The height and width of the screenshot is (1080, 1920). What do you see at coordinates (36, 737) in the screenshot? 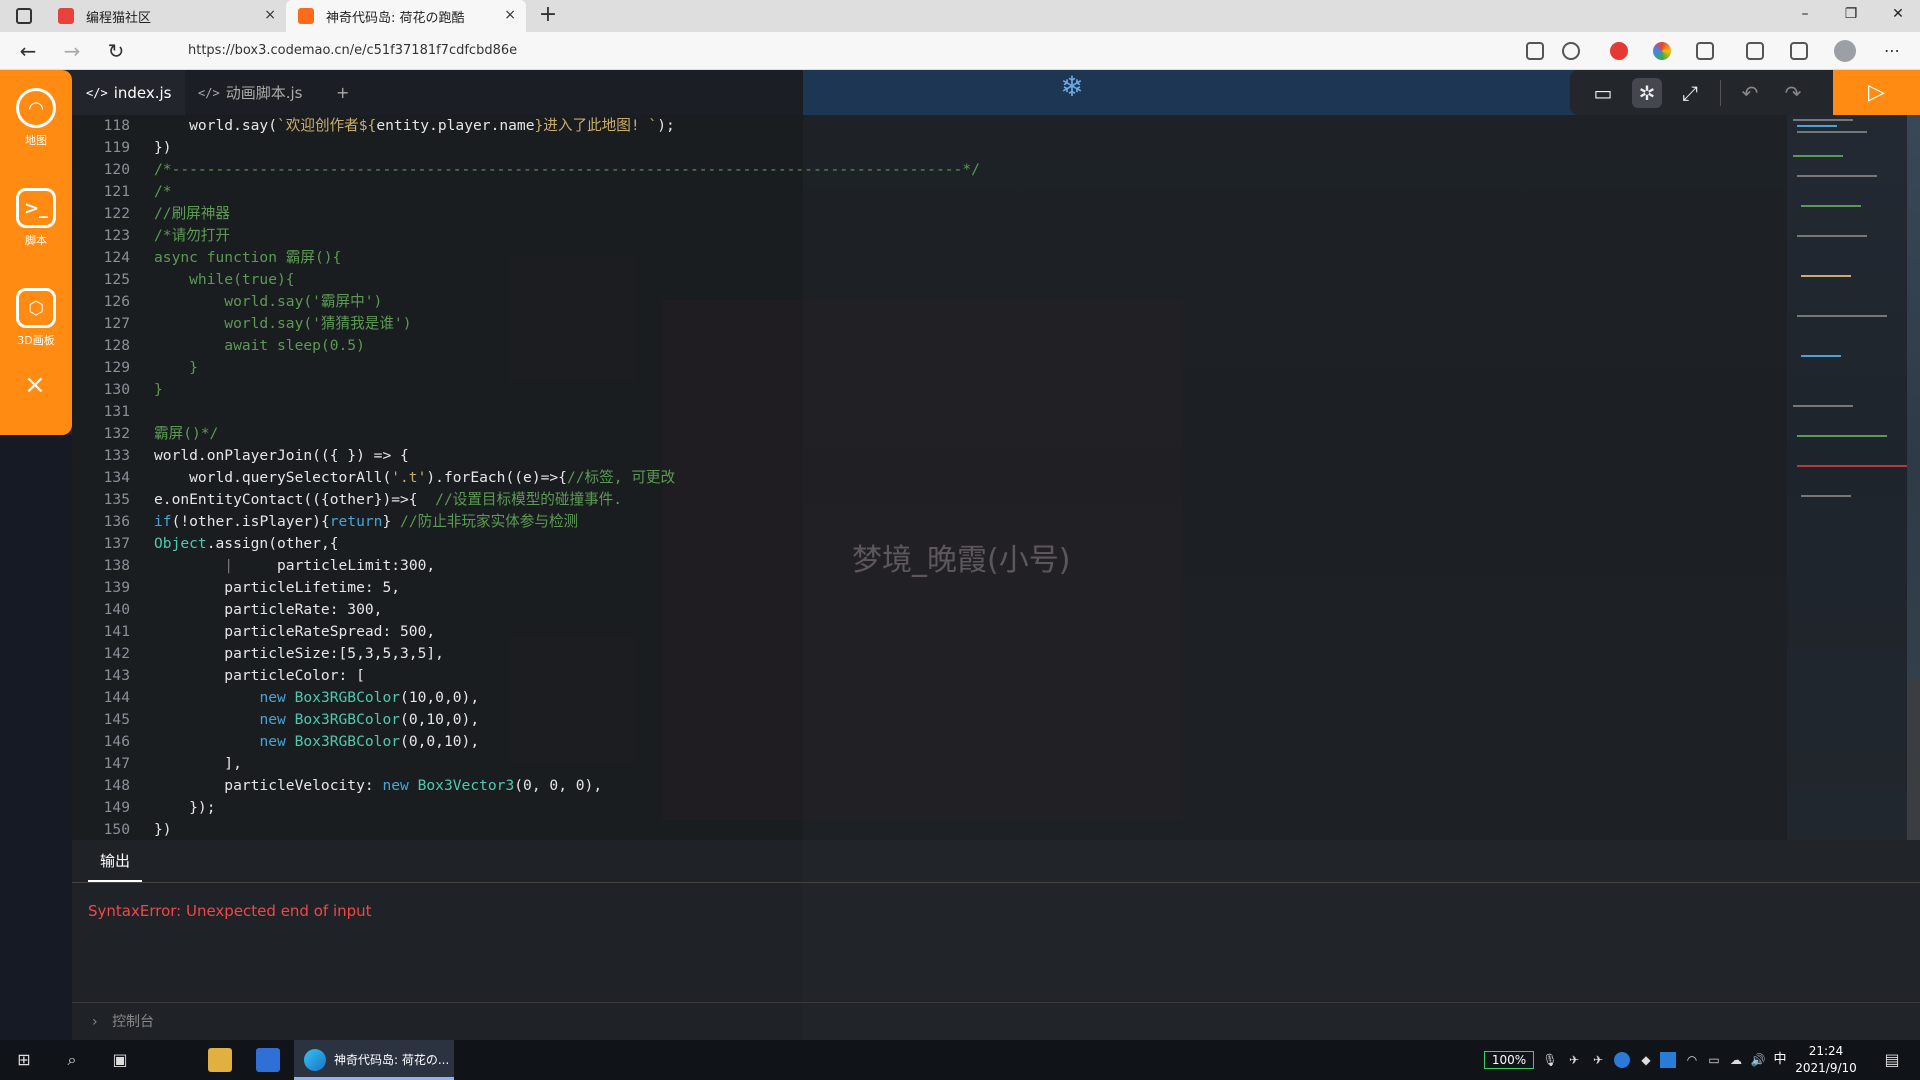
I see `sidebar-background` at bounding box center [36, 737].